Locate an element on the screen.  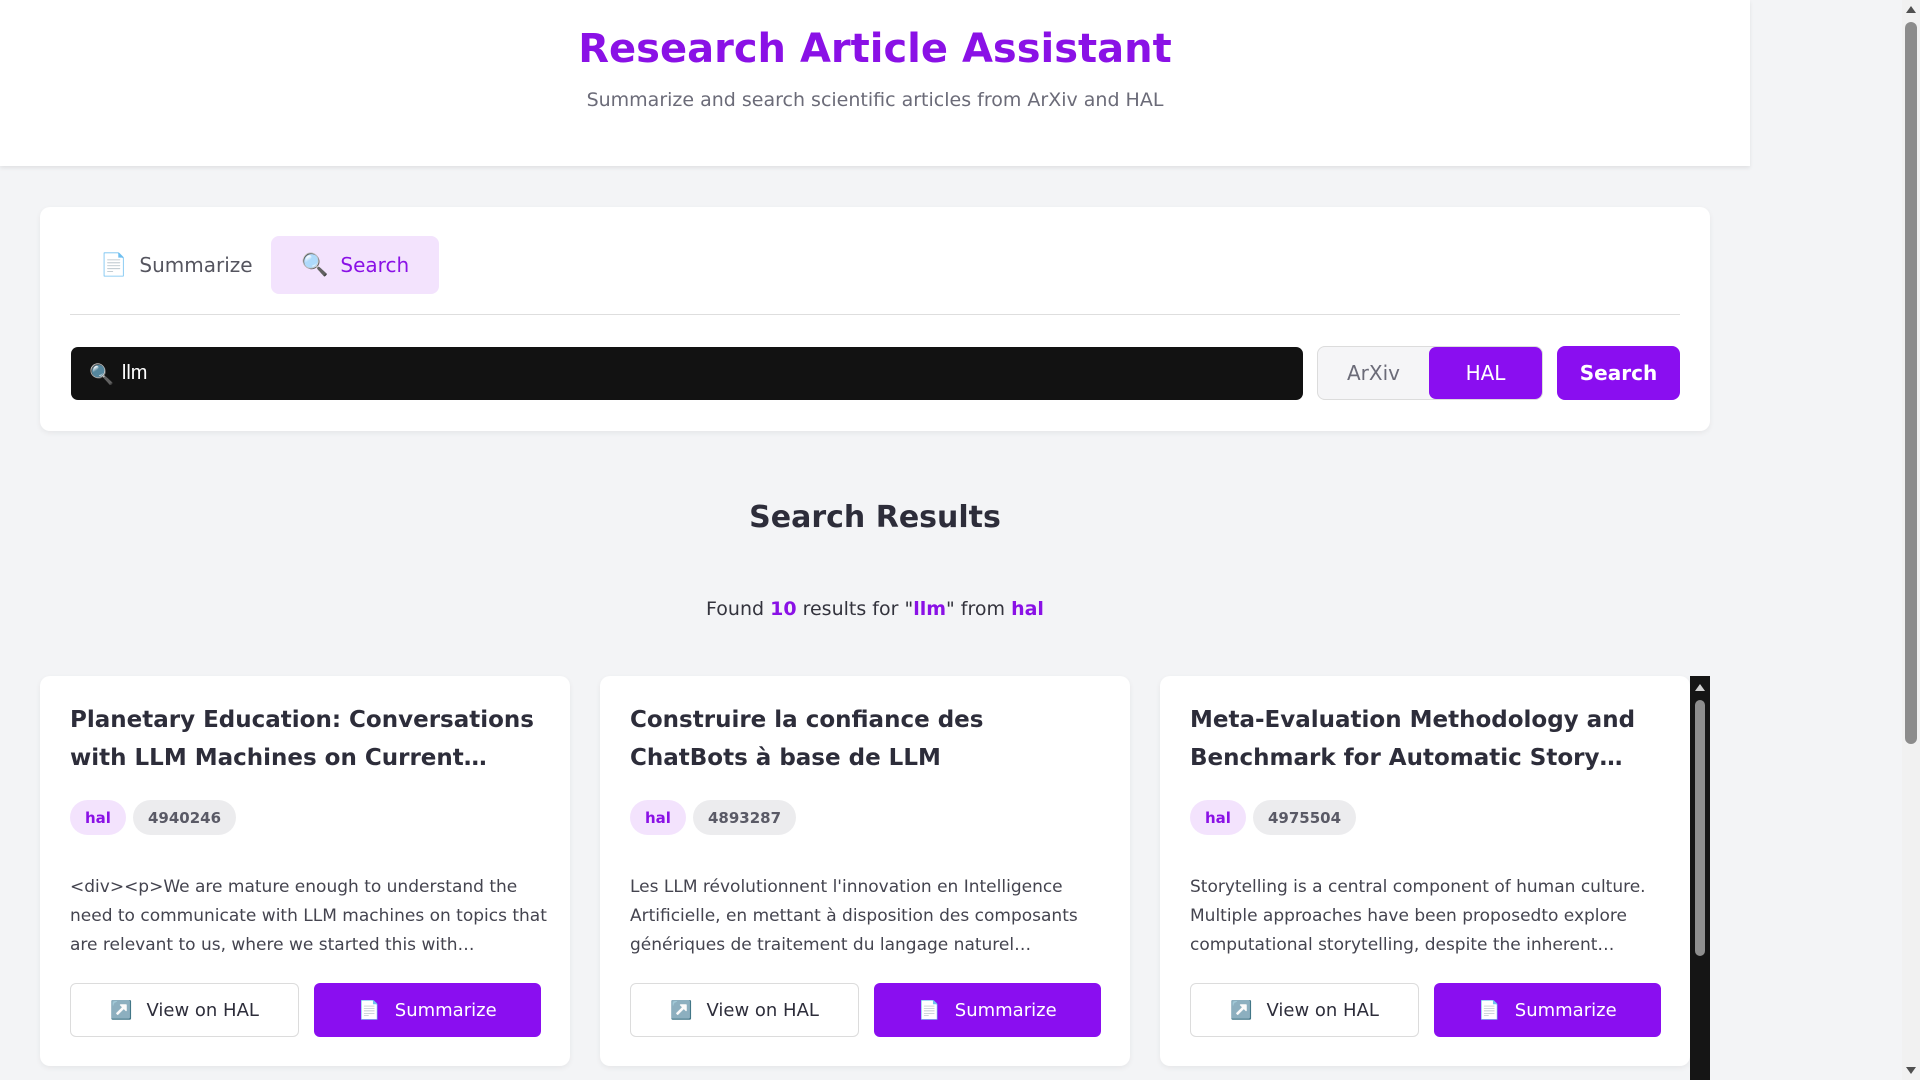
page-scrollbar-thumb is located at coordinates (1911, 383).